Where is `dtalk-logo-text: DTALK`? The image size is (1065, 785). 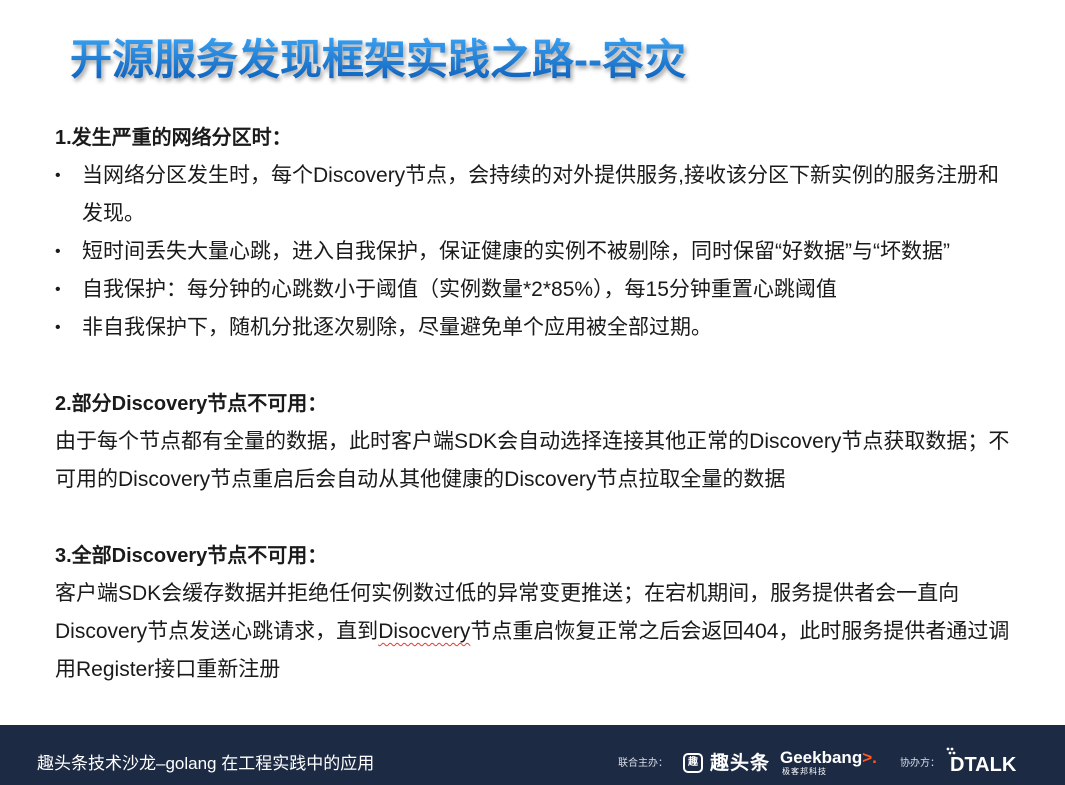 dtalk-logo-text: DTALK is located at coordinates (983, 765).